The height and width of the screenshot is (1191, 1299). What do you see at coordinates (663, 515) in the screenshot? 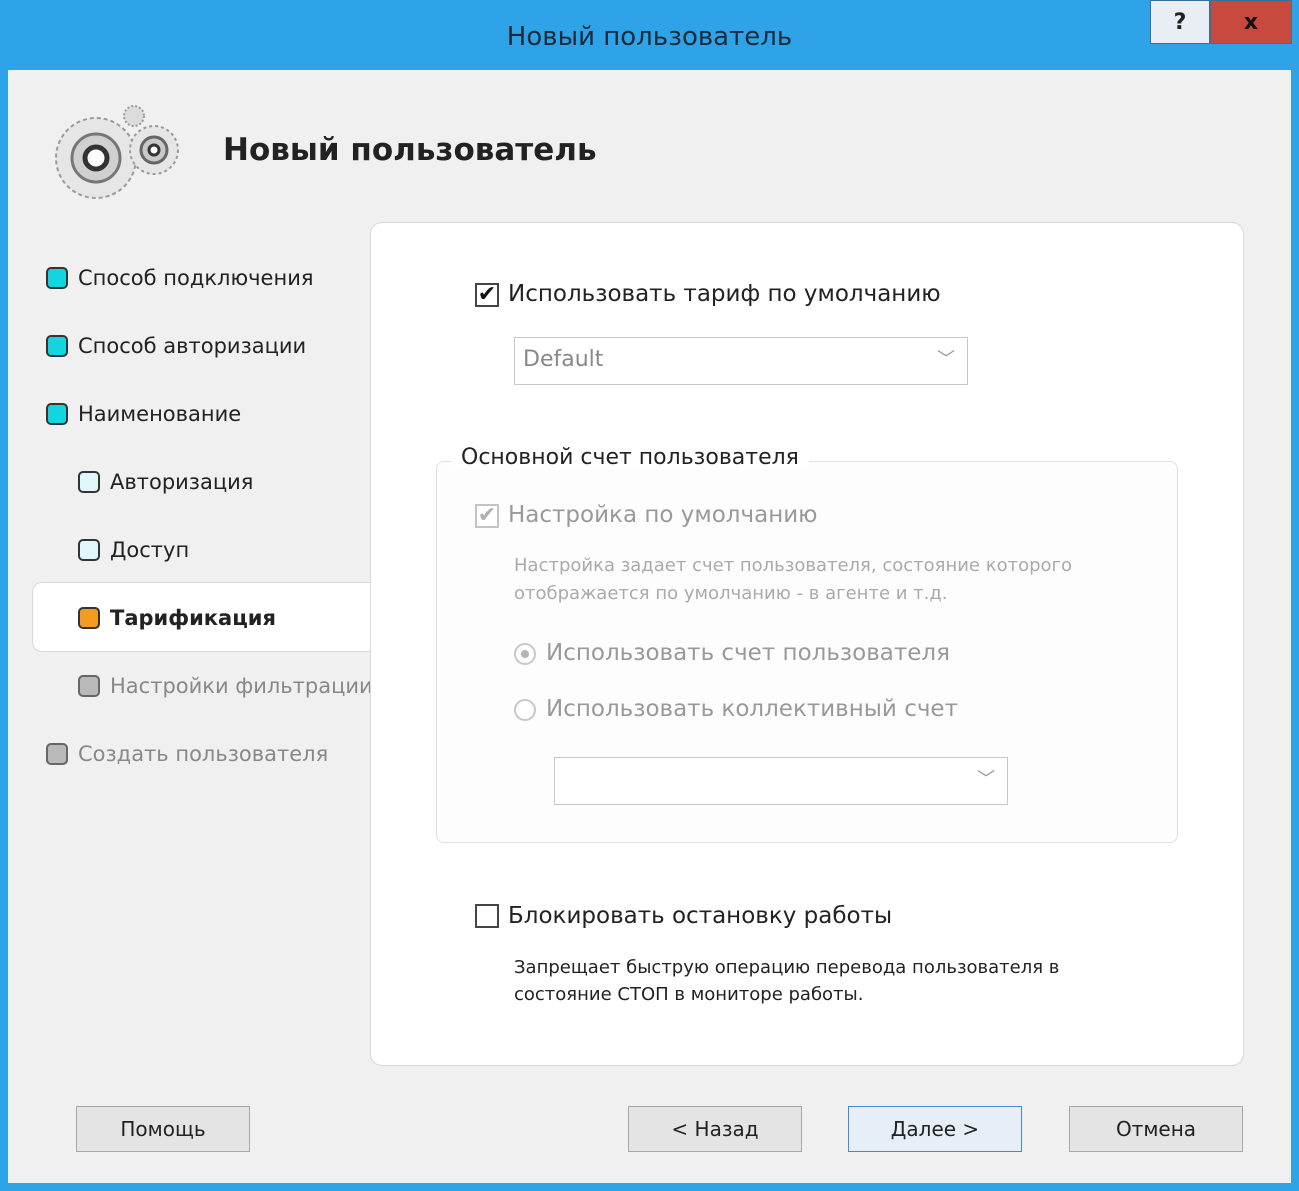
I see `default-setting-label: Настройка по умолчанию` at bounding box center [663, 515].